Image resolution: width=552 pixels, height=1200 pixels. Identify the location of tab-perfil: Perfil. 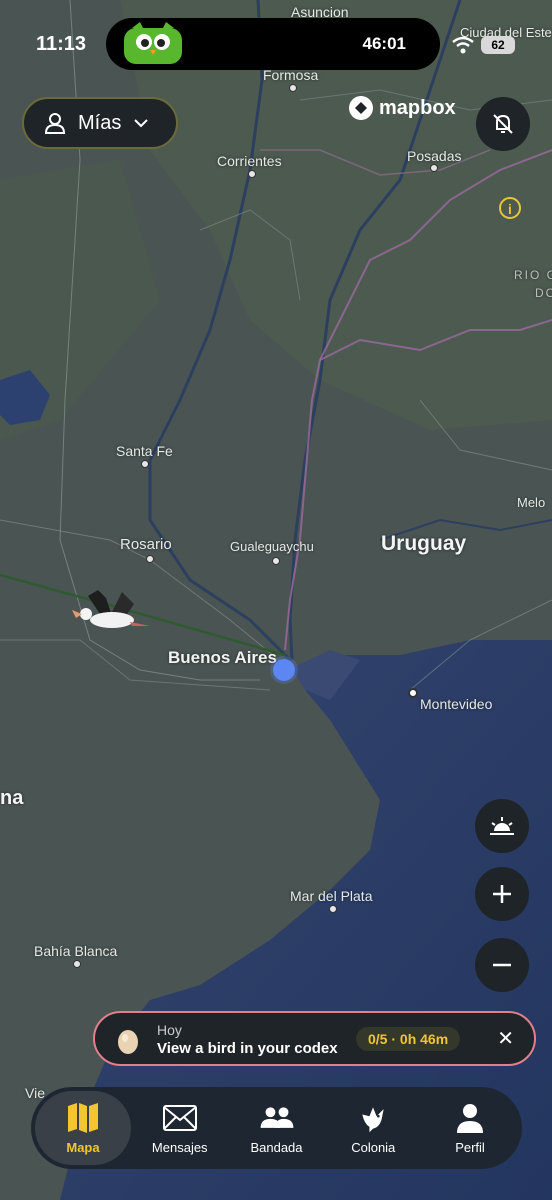
(470, 1128).